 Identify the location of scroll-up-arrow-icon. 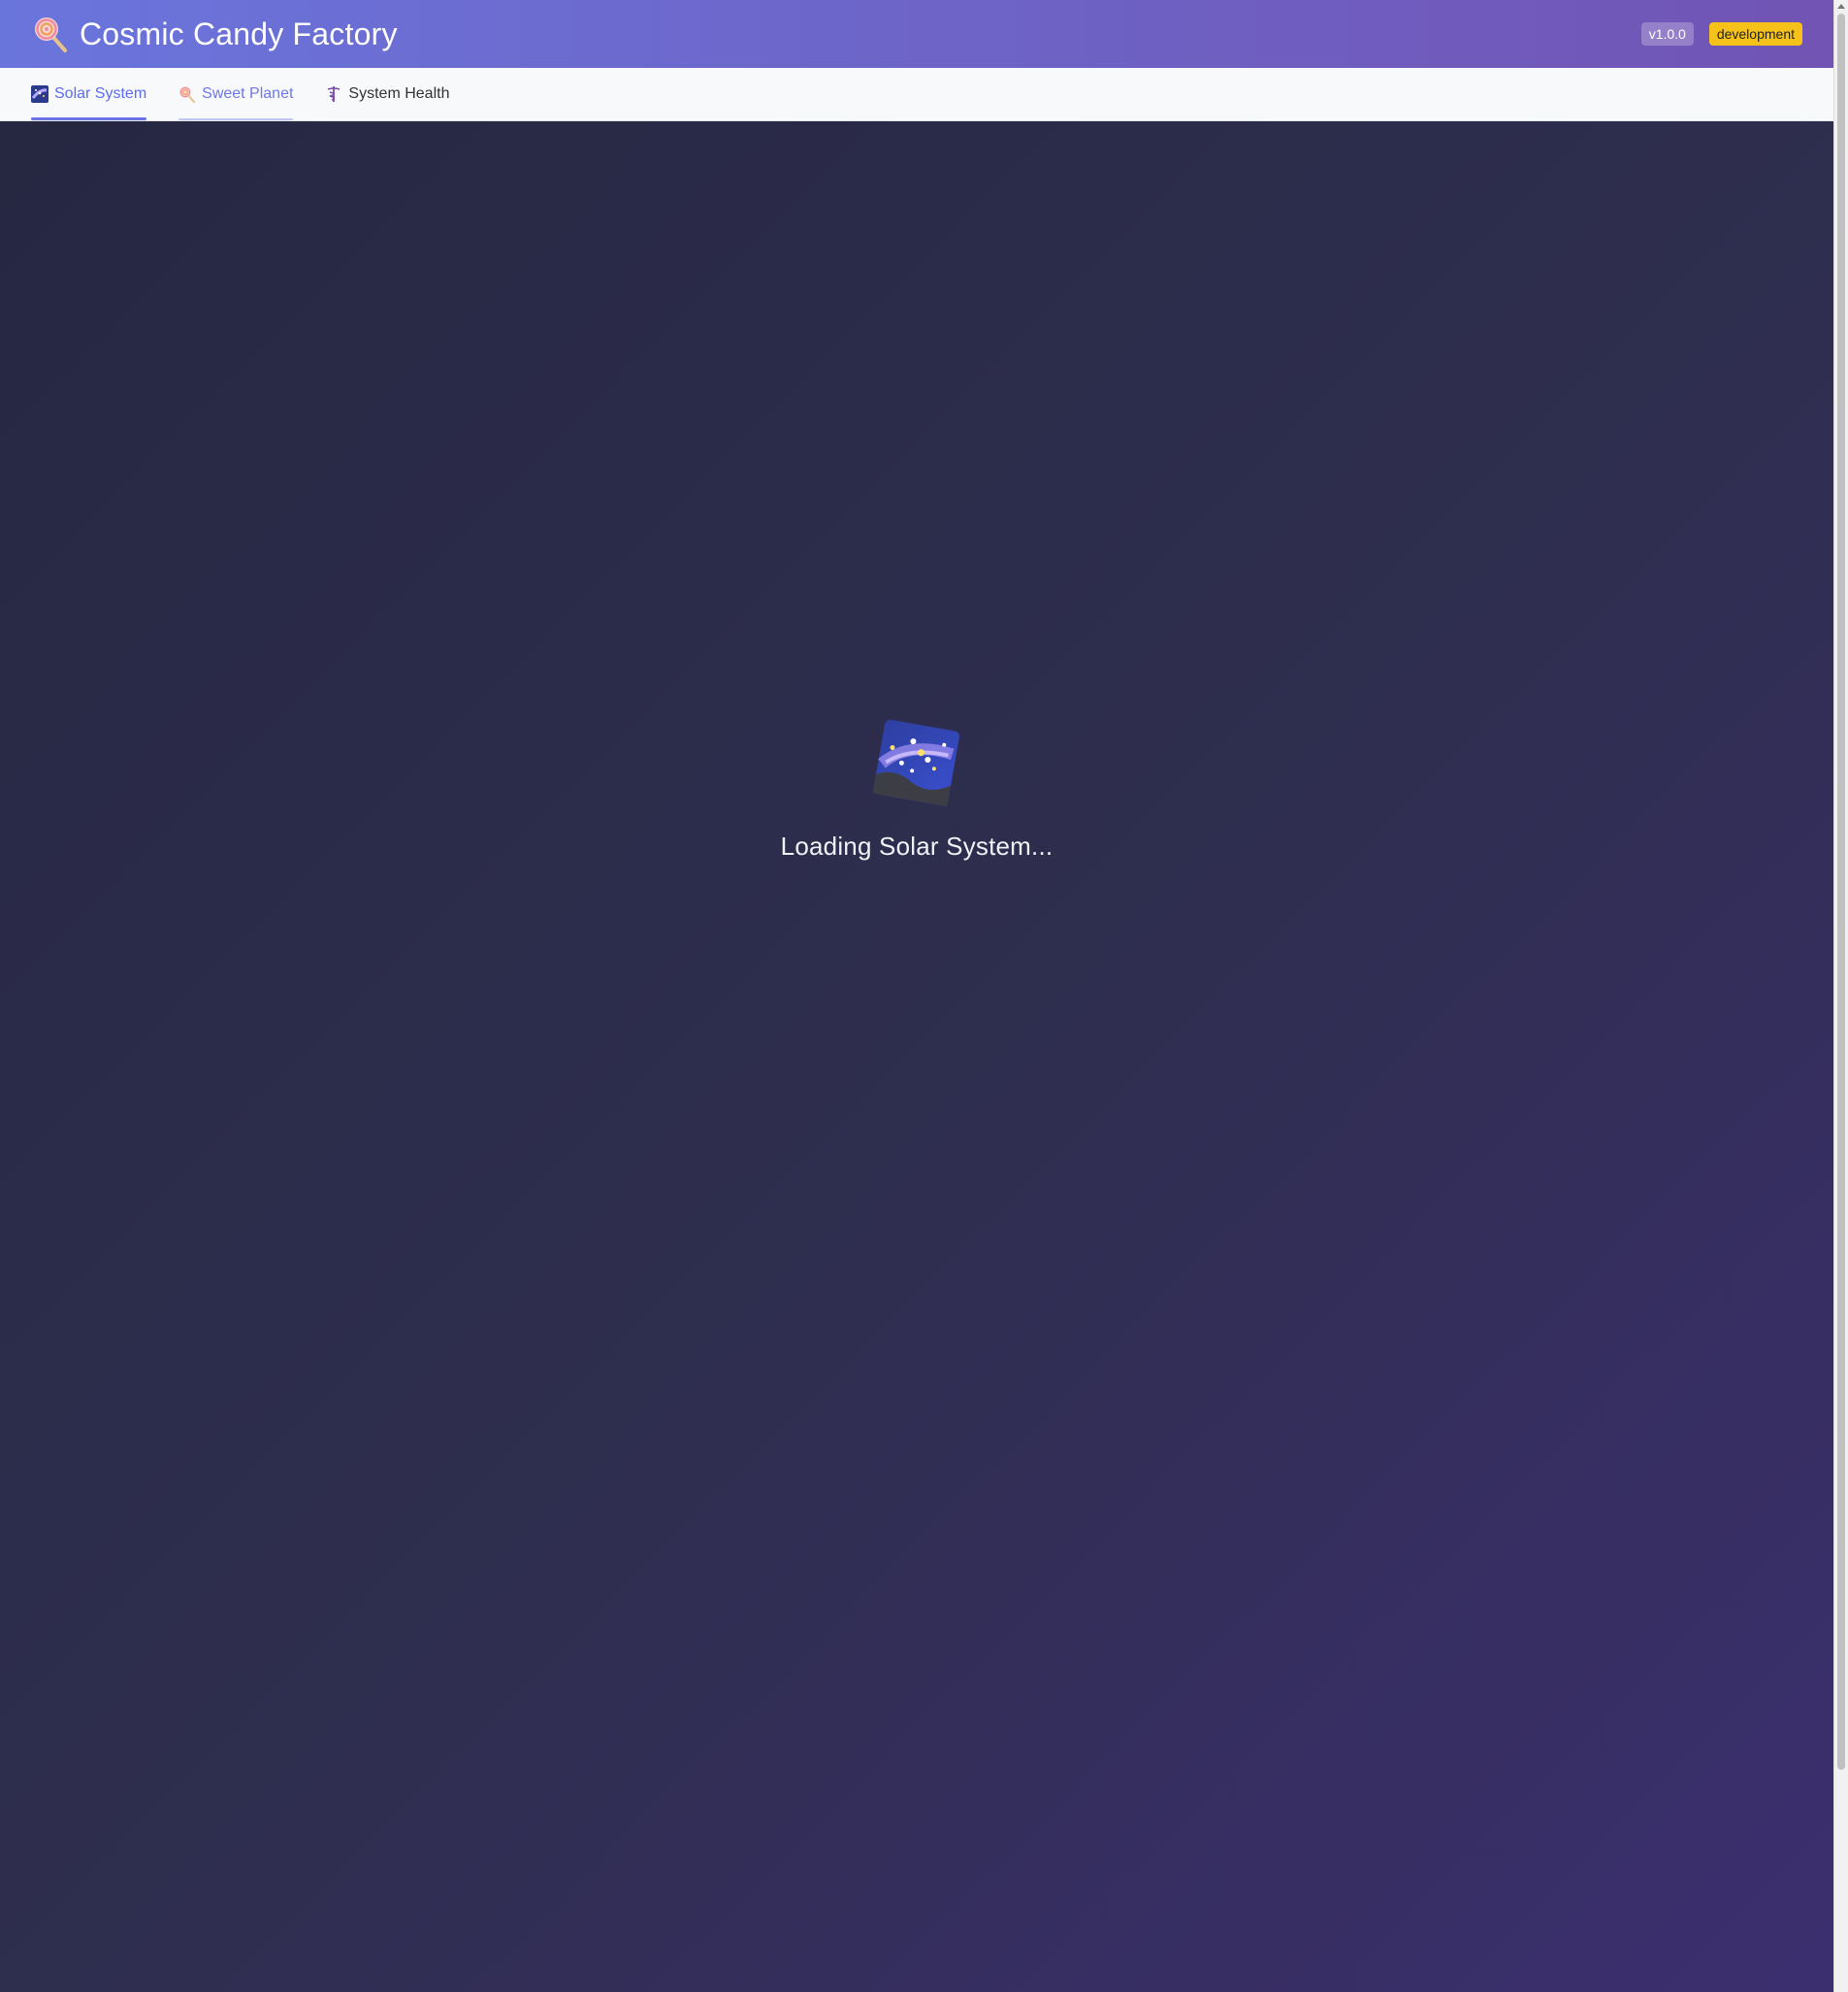
(1841, 6).